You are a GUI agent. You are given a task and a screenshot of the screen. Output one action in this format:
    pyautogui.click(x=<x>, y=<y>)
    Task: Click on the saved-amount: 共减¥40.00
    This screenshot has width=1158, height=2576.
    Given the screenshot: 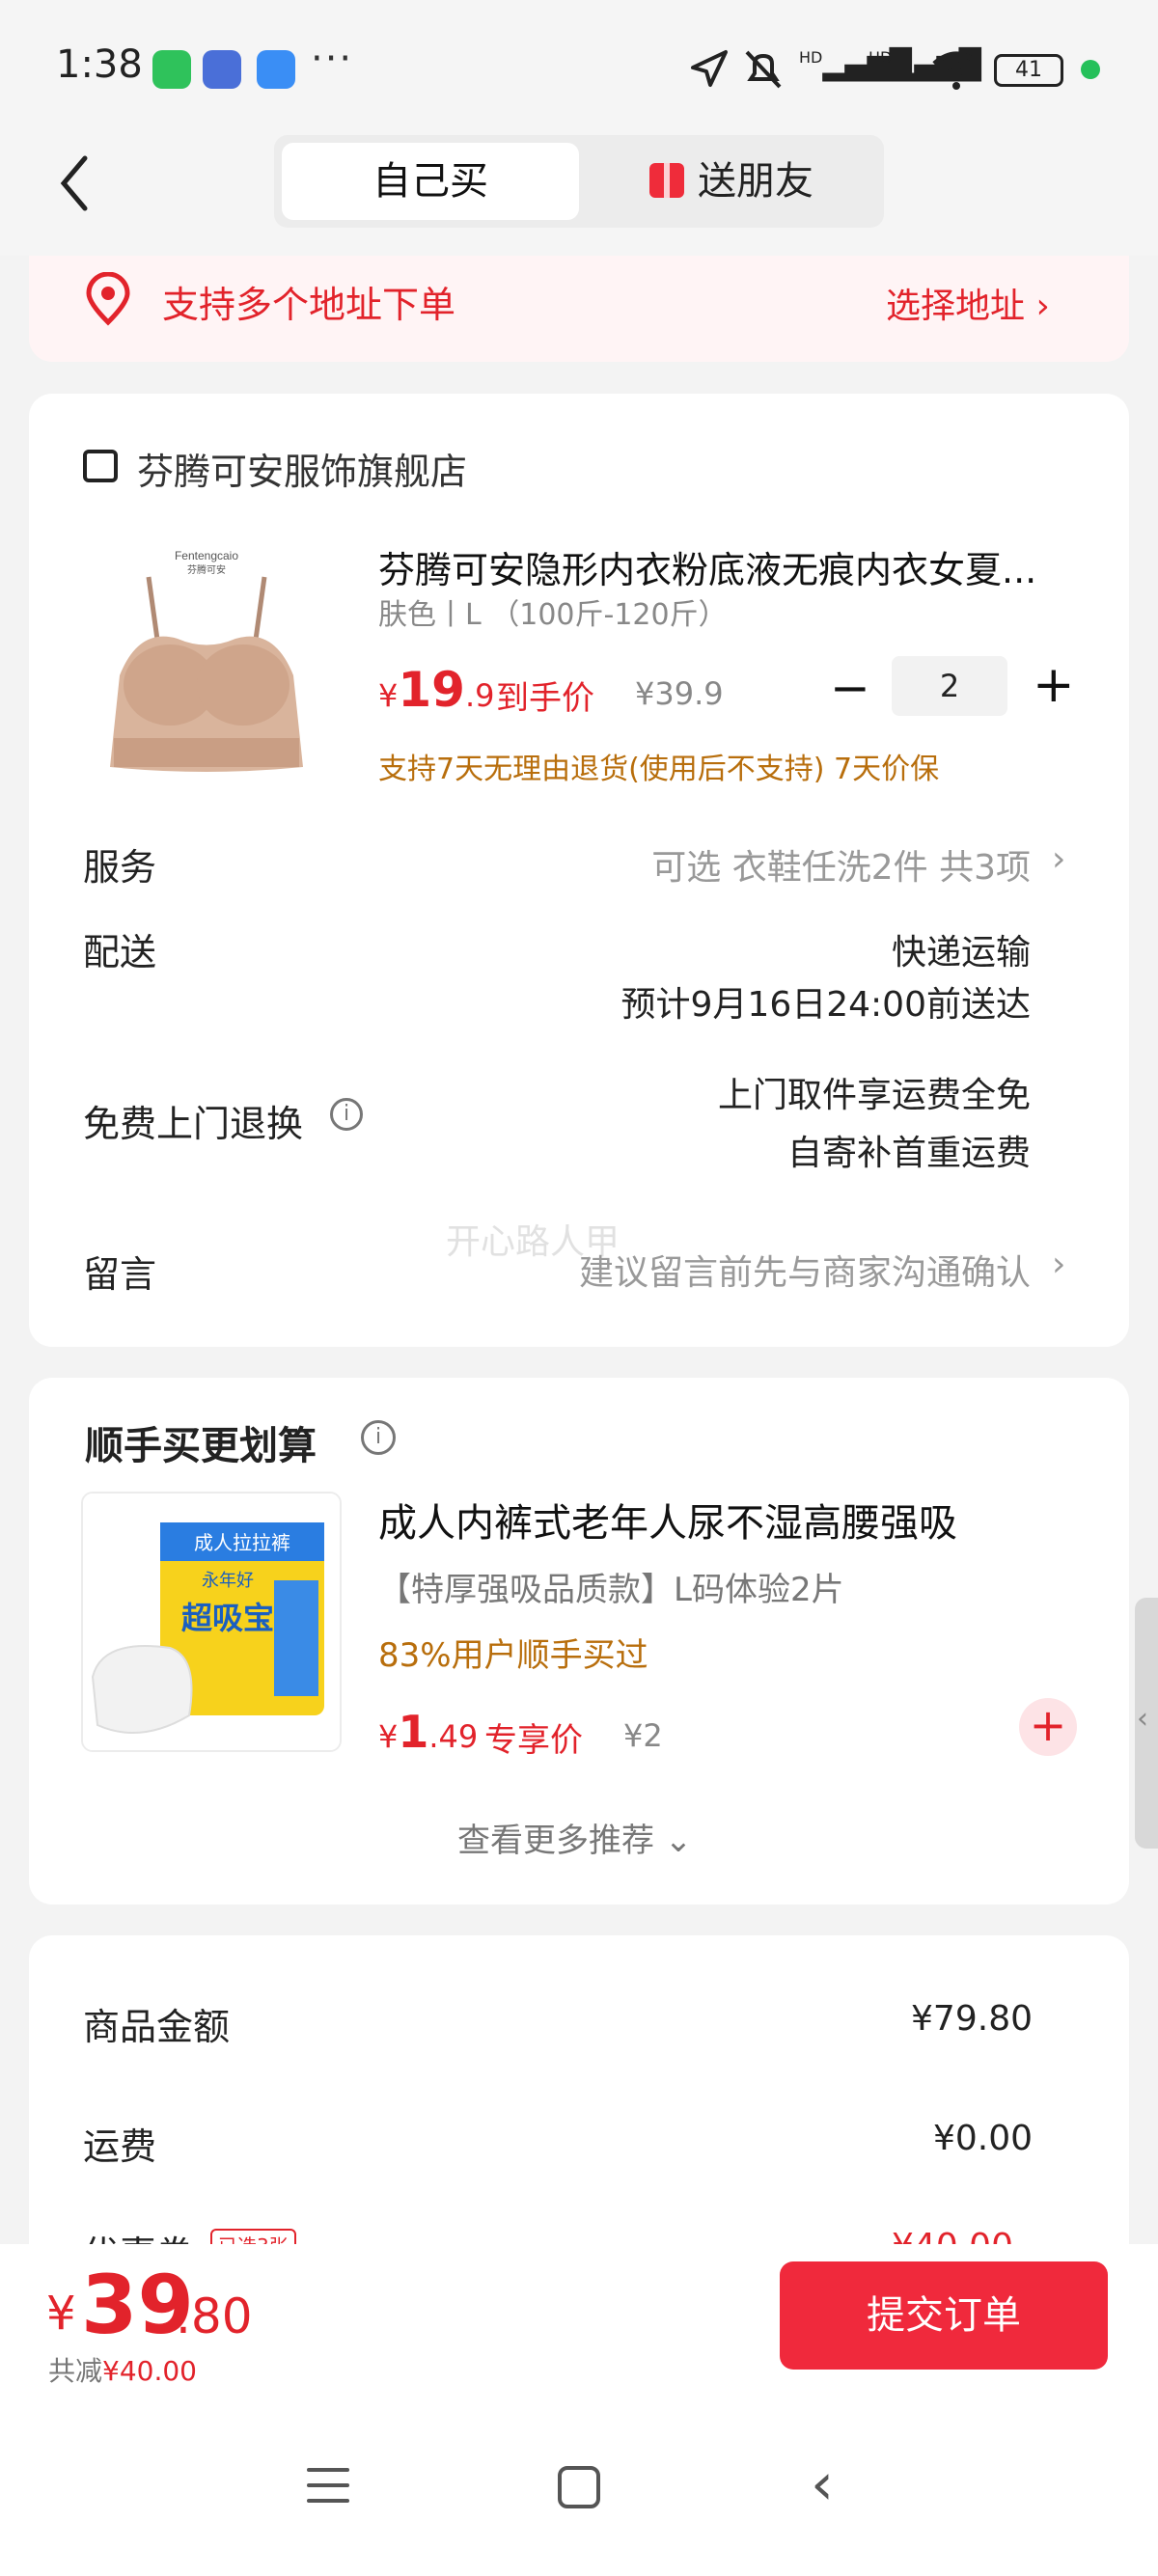 What is the action you would take?
    pyautogui.click(x=122, y=2371)
    